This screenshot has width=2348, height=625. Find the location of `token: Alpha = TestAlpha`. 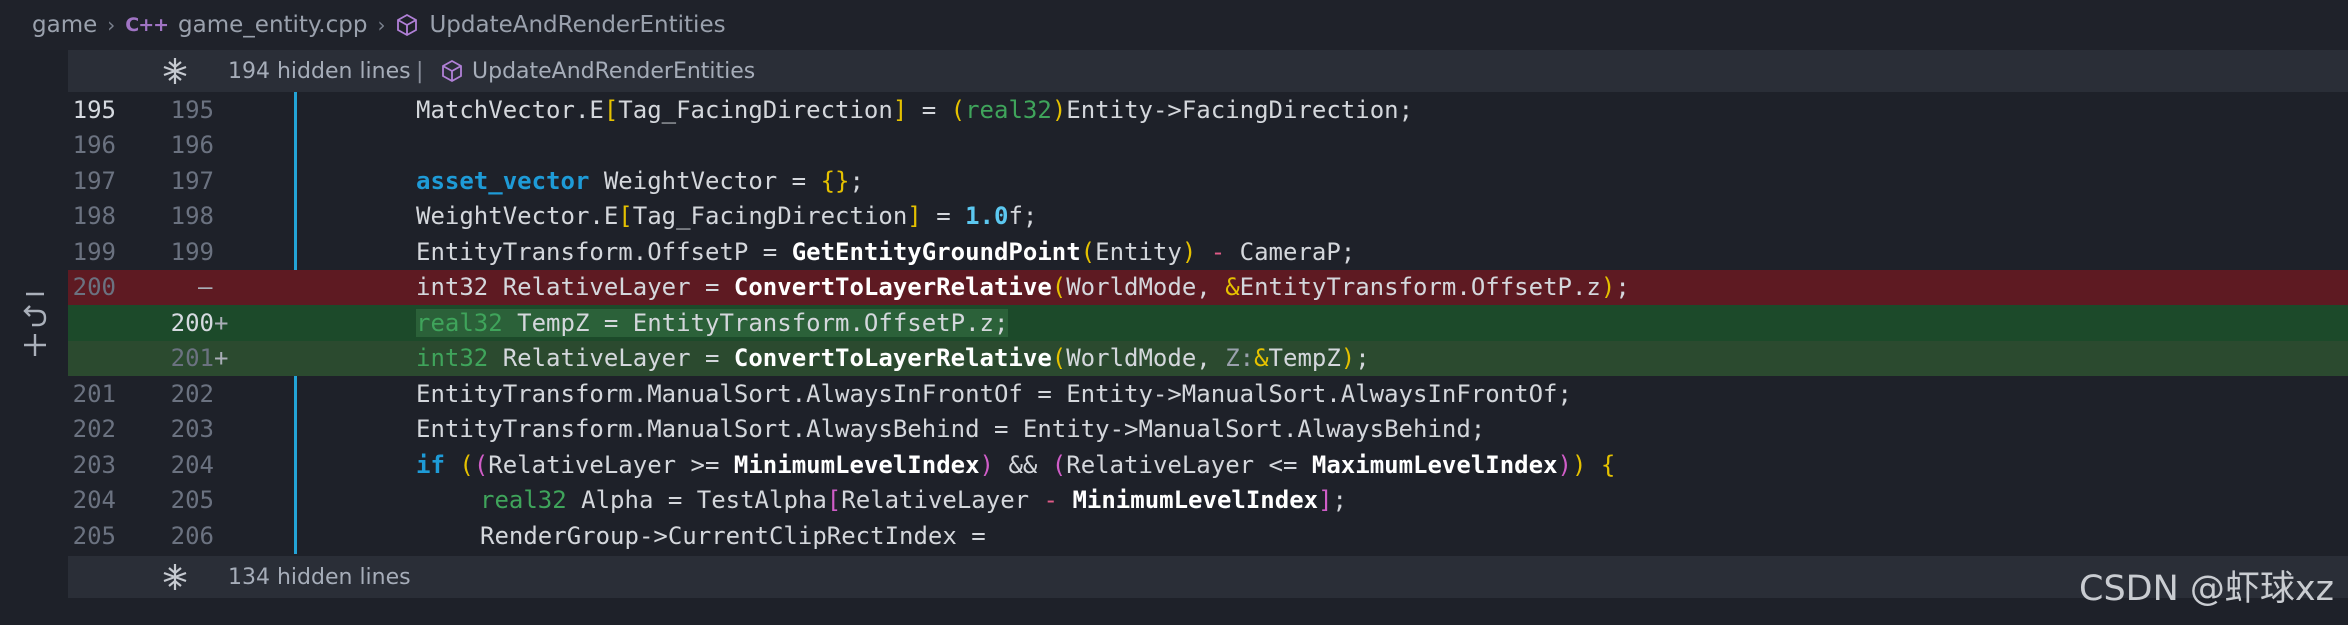

token: Alpha = TestAlpha is located at coordinates (696, 500).